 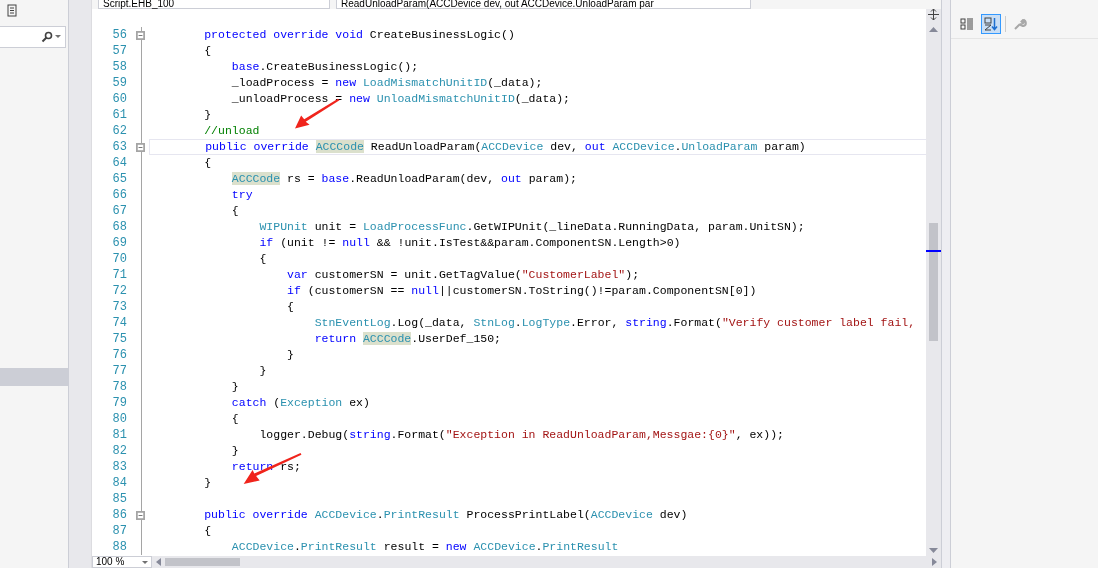 I want to click on scroll-right-icon, so click(x=934, y=562).